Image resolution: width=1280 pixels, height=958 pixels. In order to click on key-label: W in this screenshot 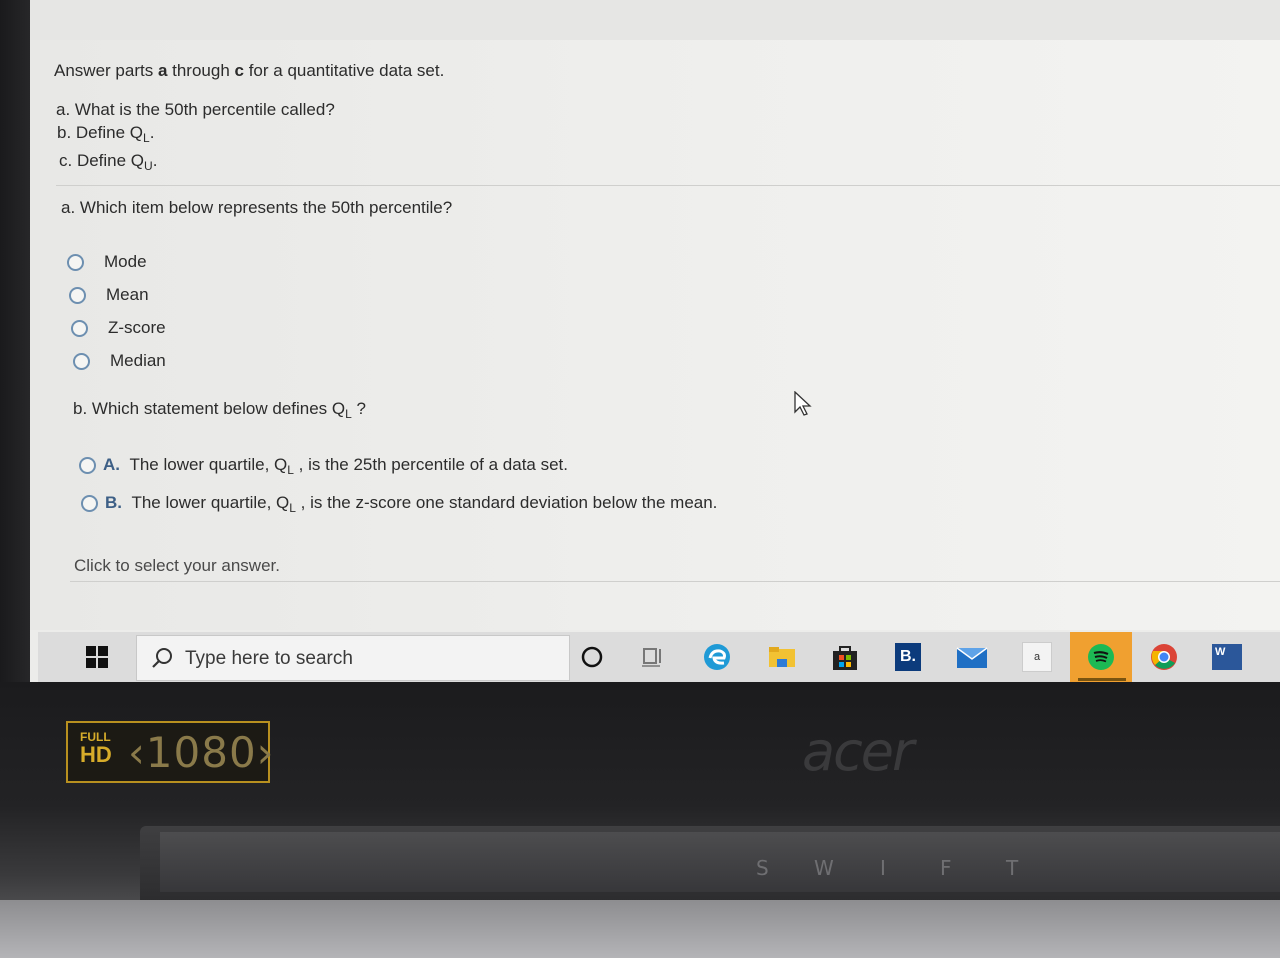, I will do `click(824, 868)`.